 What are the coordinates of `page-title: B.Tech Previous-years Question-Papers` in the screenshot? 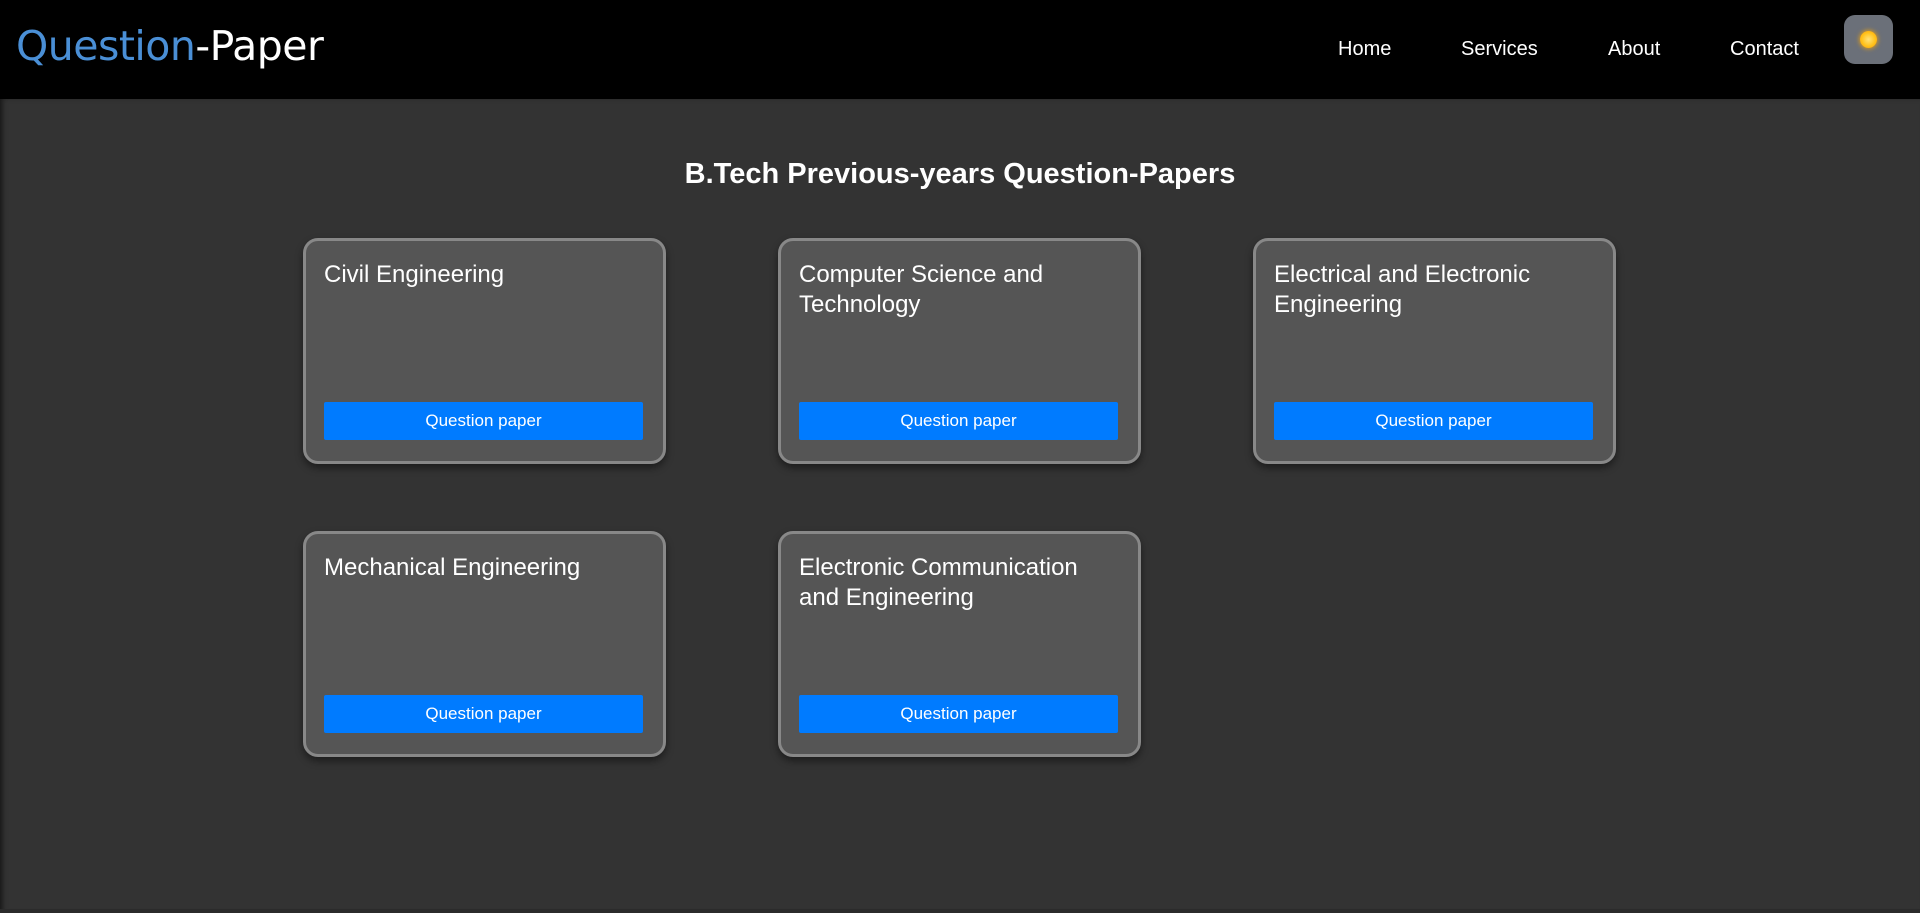 It's located at (960, 174).